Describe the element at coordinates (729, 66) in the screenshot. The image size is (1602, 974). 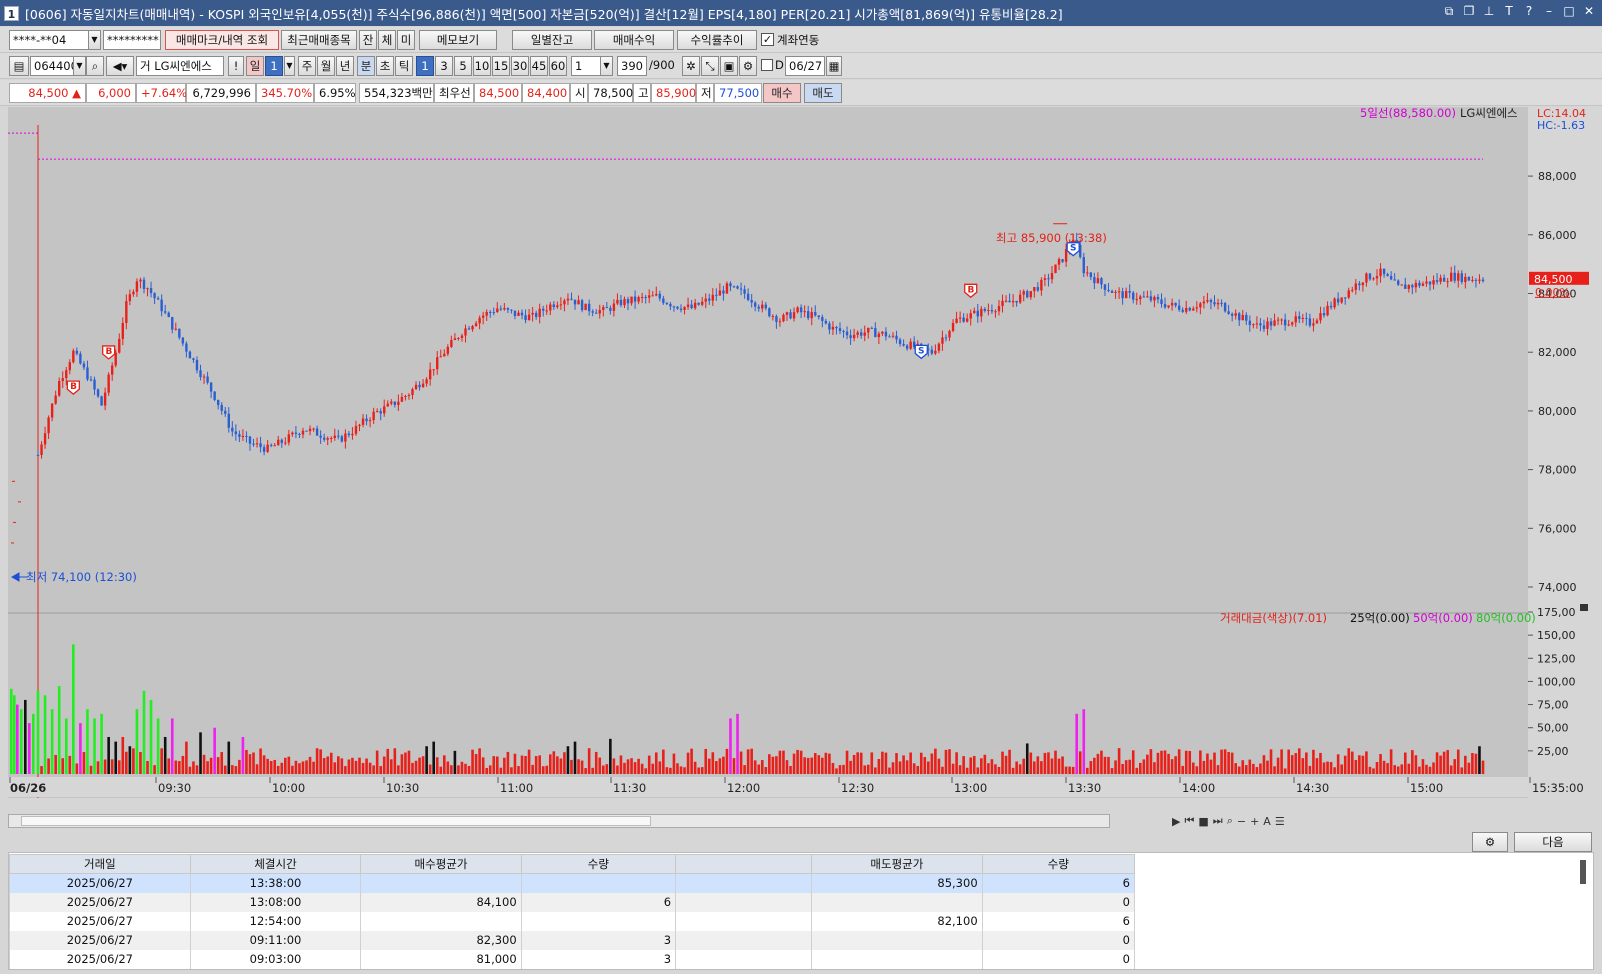
I see `save-icon: ▣` at that location.